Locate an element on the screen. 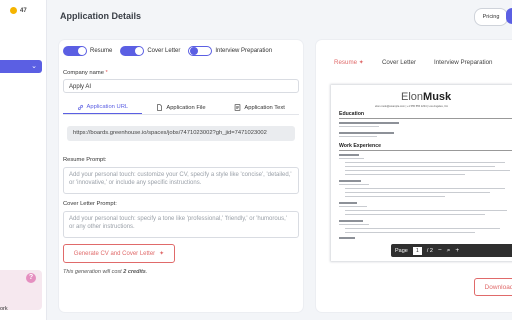 The image size is (512, 320). cv-education-heading: Education is located at coordinates (352, 114).